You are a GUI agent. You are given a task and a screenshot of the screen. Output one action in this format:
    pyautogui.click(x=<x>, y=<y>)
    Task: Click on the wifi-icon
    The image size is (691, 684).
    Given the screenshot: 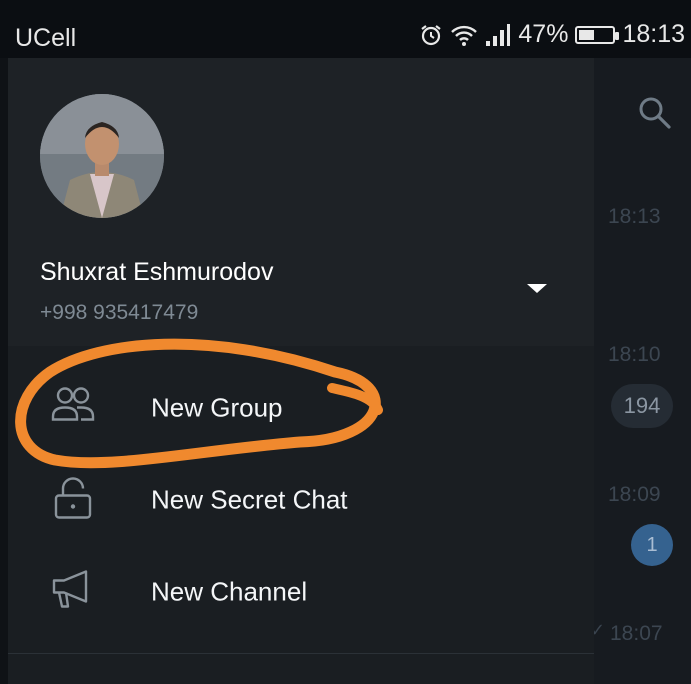 What is the action you would take?
    pyautogui.click(x=464, y=35)
    